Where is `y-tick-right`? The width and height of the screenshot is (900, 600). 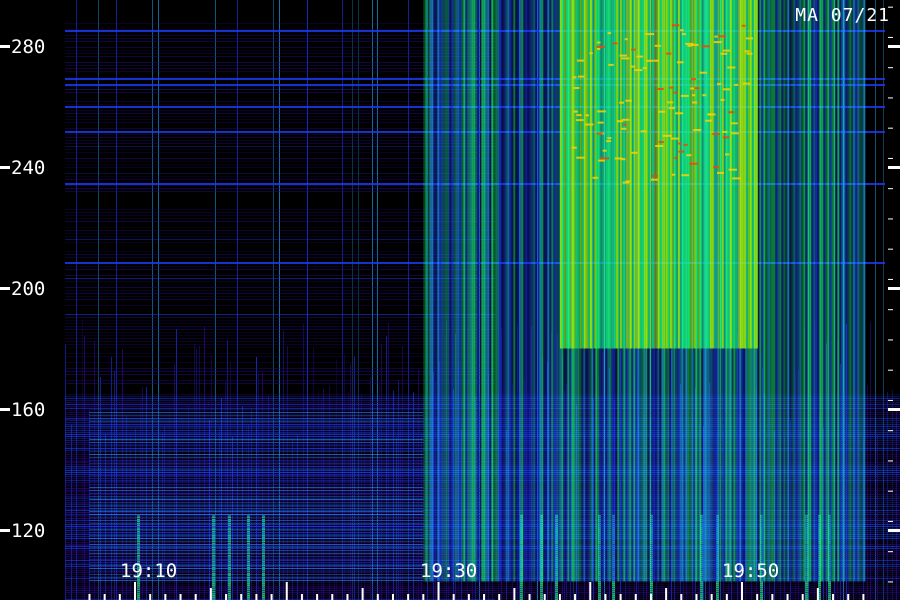 y-tick-right is located at coordinates (894, 288).